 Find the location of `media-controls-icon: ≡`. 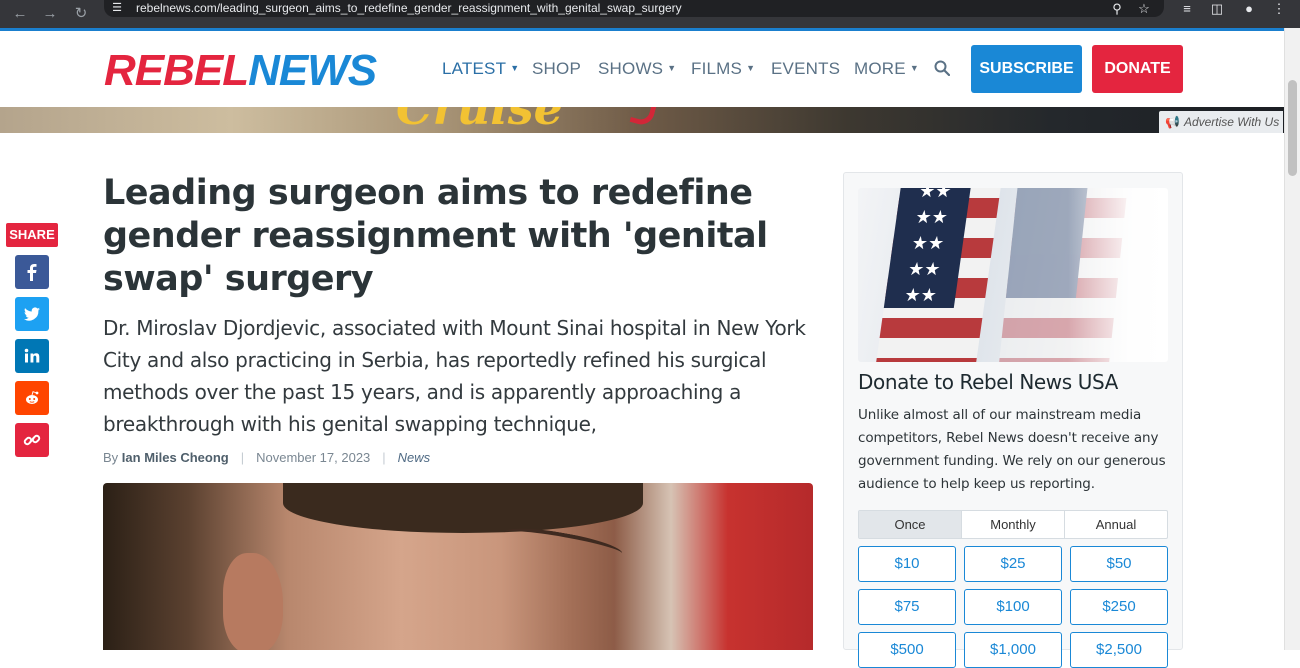

media-controls-icon: ≡ is located at coordinates (1187, 9).